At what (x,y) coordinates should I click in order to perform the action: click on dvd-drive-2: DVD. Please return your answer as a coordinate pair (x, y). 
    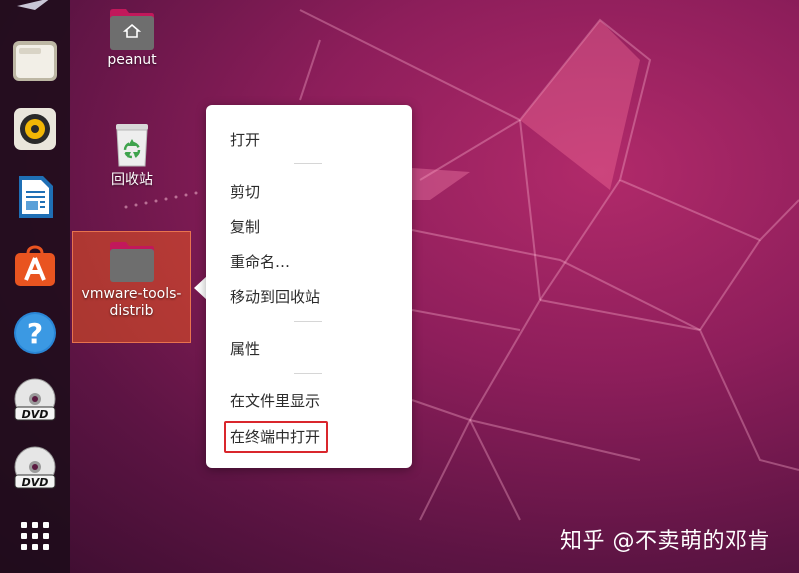
    Looking at the image, I should click on (35, 469).